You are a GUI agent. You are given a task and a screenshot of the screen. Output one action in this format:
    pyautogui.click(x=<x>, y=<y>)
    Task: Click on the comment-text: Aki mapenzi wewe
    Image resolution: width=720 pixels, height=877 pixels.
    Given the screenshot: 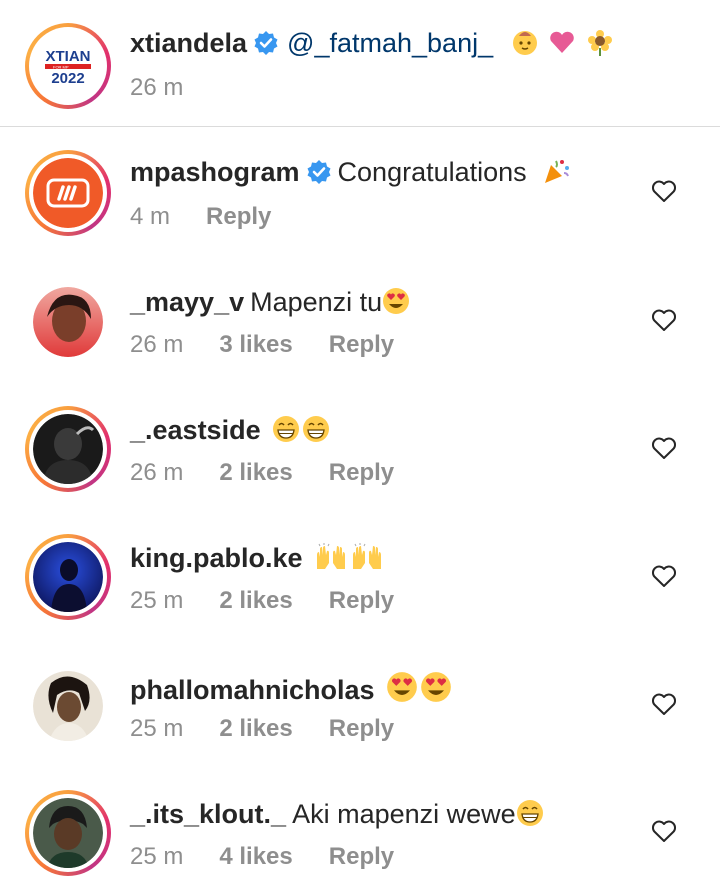 What is the action you would take?
    pyautogui.click(x=404, y=814)
    